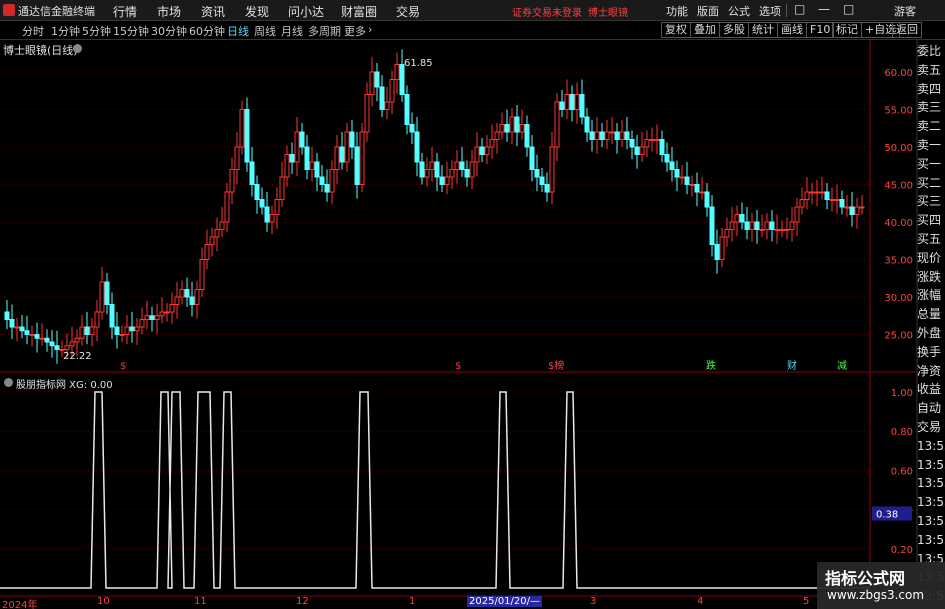  I want to click on multi-stock-button: 多股, so click(734, 30).